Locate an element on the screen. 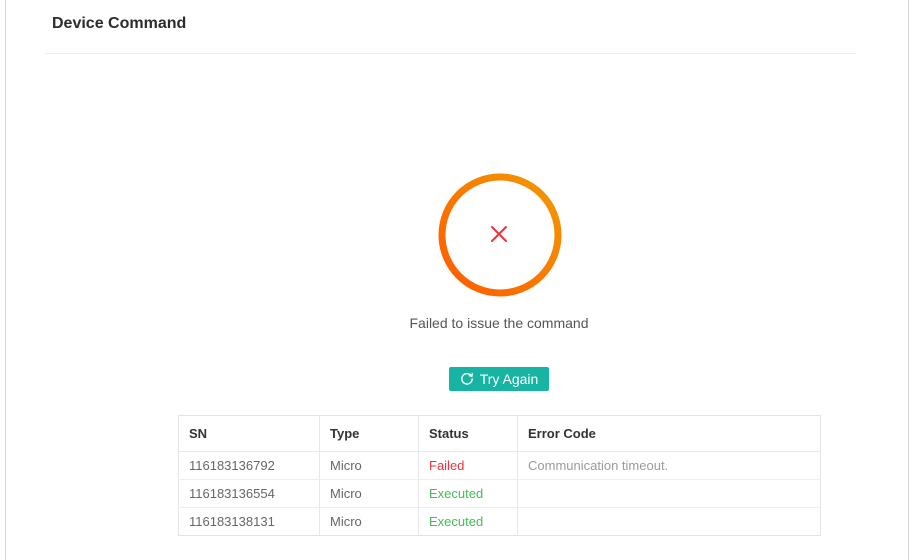 The width and height of the screenshot is (914, 560). cell-error-code: Communication timeout. is located at coordinates (669, 465).